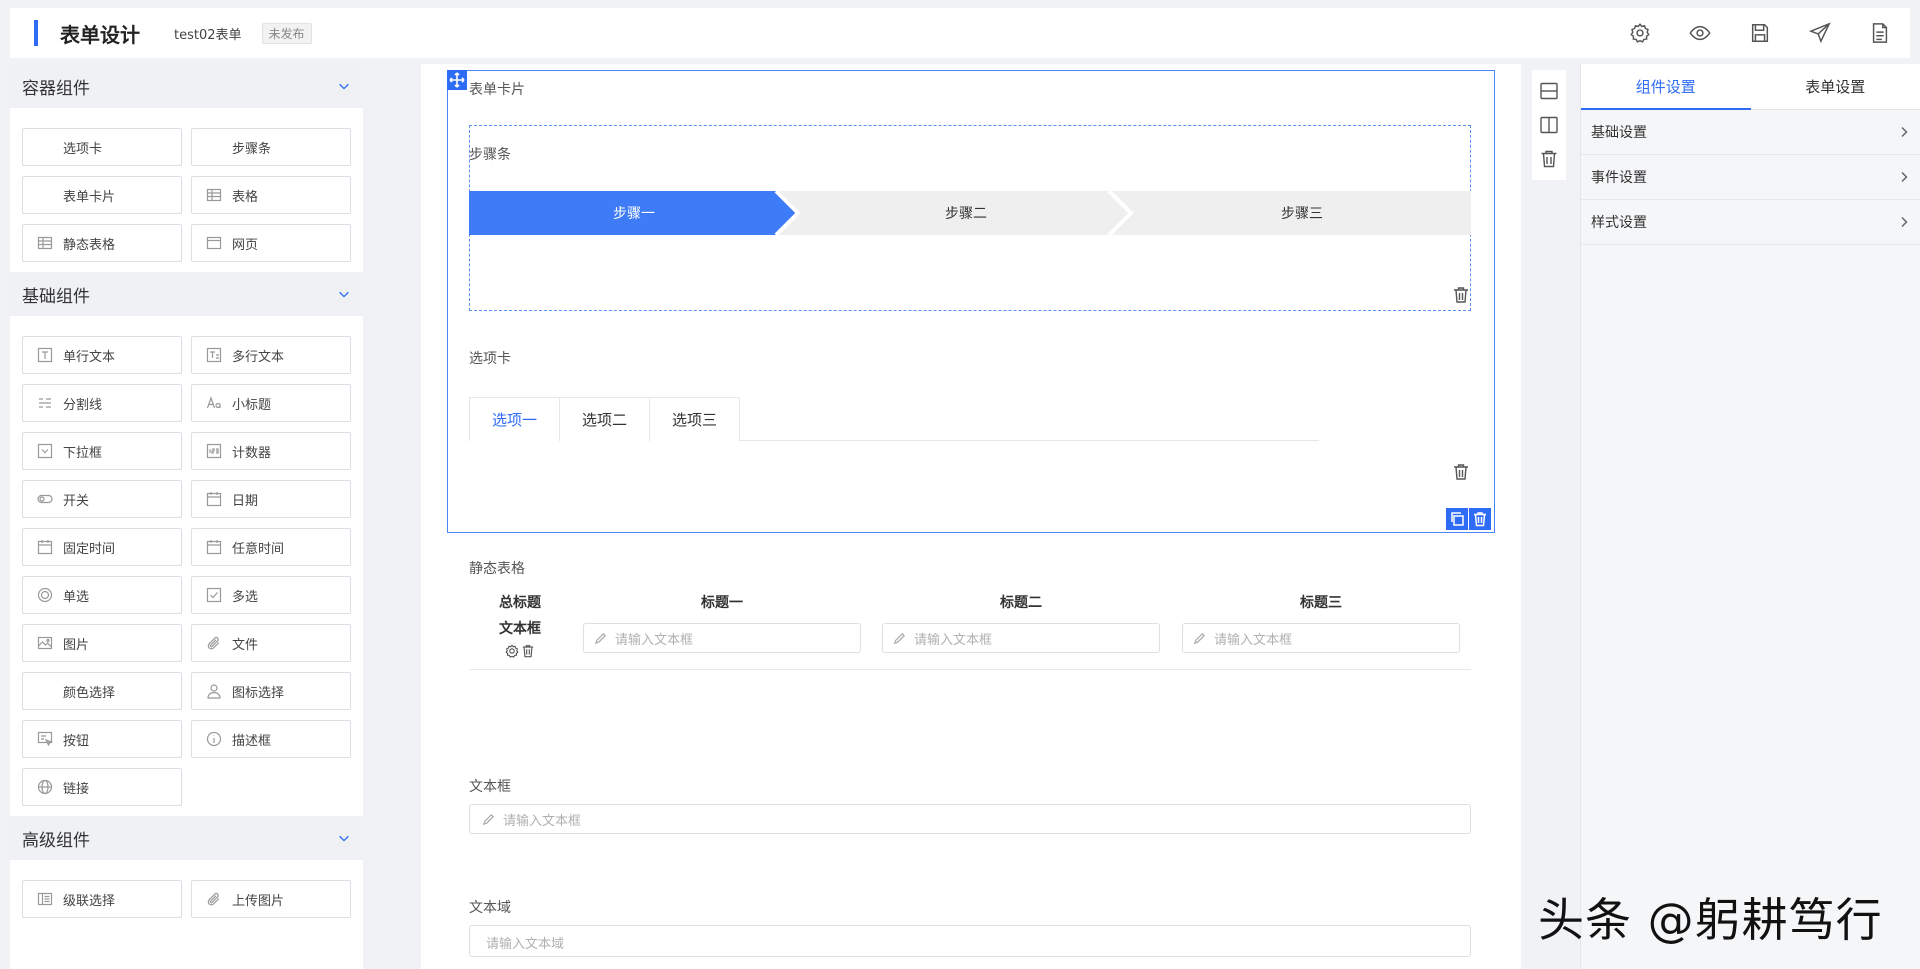 The height and width of the screenshot is (969, 1920). Describe the element at coordinates (271, 595) in the screenshot. I see `component-checkbox: 多选` at that location.